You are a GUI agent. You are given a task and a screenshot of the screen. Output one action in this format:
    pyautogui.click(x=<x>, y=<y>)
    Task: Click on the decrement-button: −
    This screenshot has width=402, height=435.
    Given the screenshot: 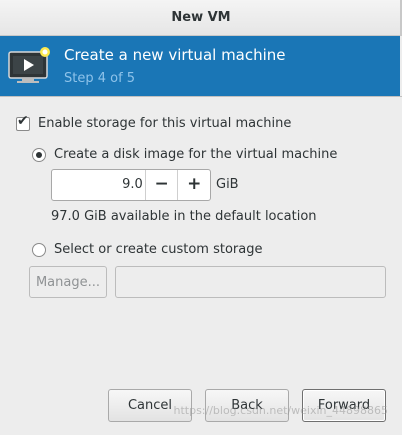 What is the action you would take?
    pyautogui.click(x=161, y=185)
    